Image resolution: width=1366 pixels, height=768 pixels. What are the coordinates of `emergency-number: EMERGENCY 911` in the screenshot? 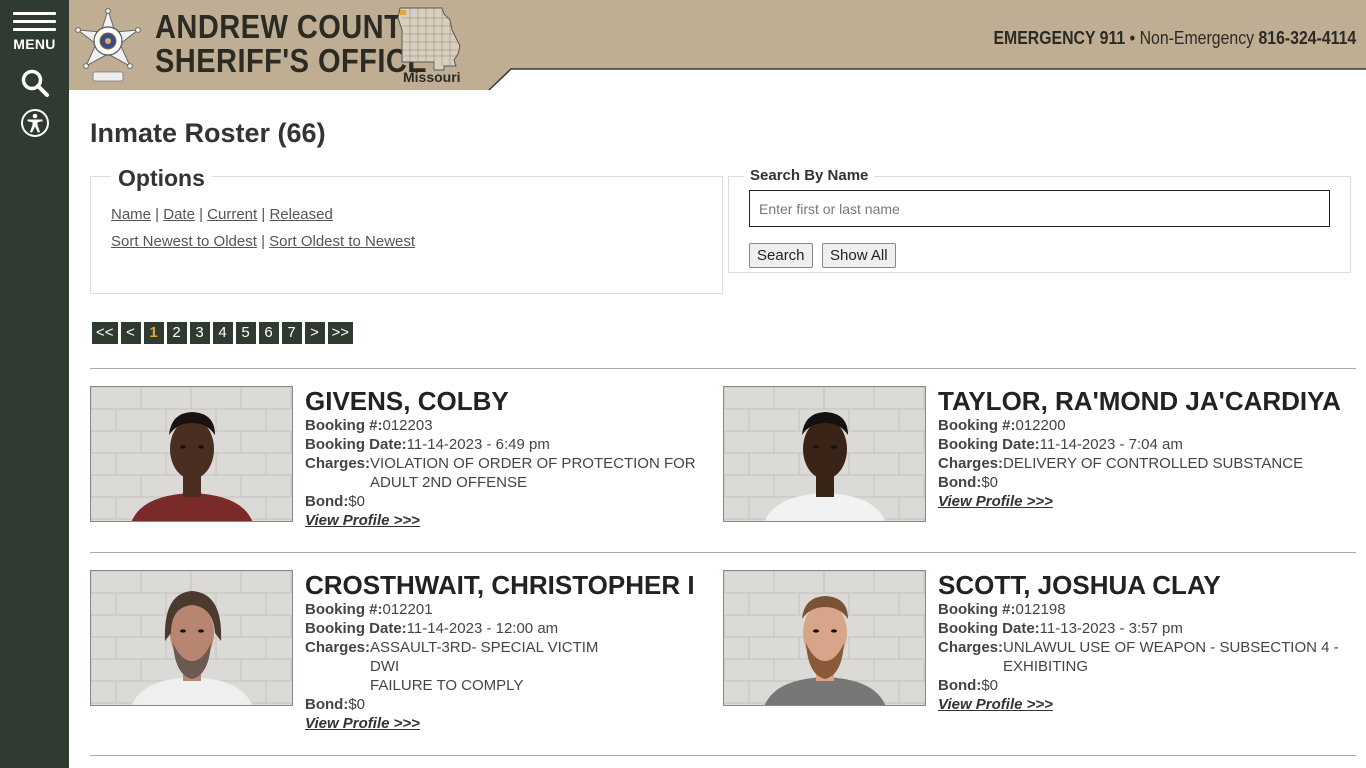 It's located at (1059, 38).